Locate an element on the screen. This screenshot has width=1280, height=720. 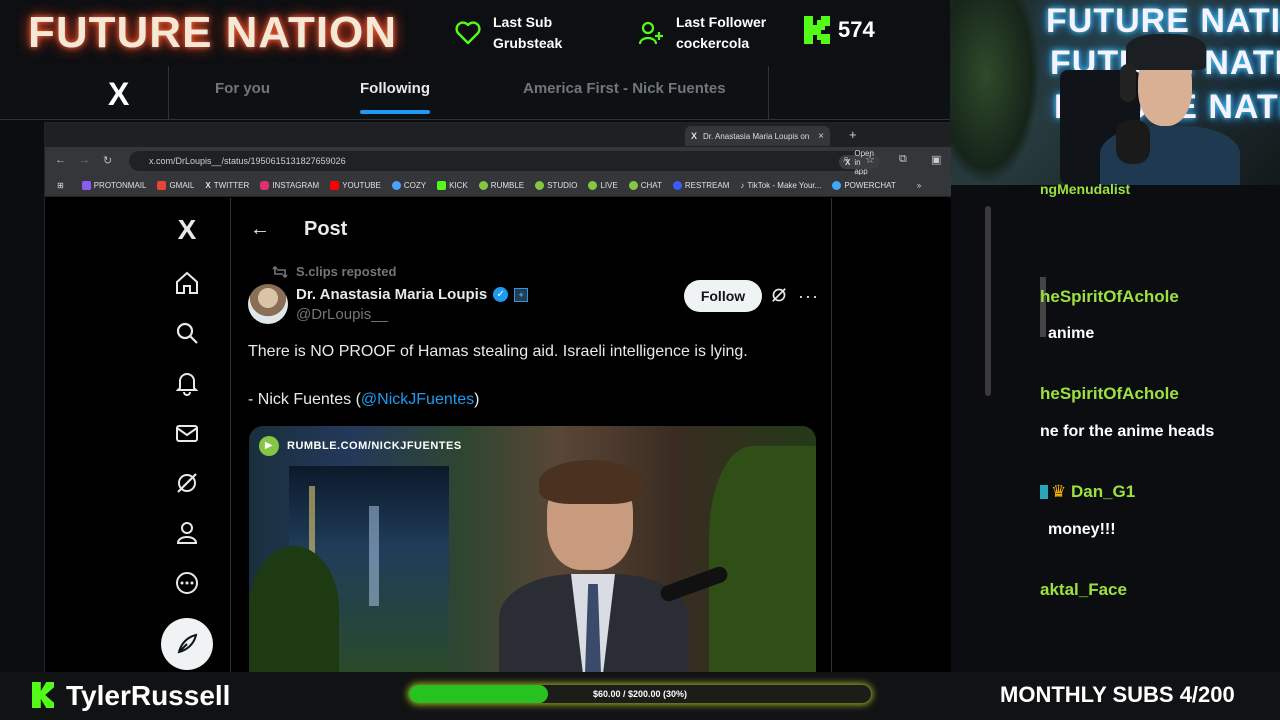
monthly-subs-counter: MONTHLY SUBS 4/200 is located at coordinates (1117, 694).